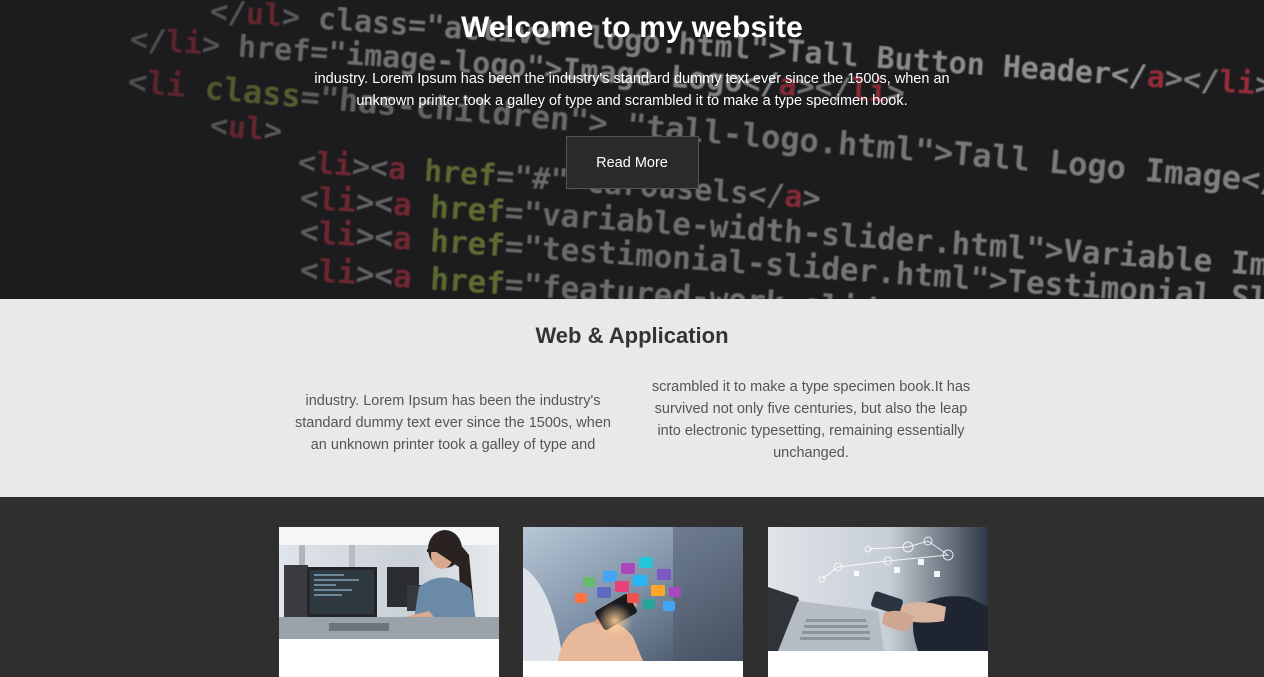 The width and height of the screenshot is (1264, 677). What do you see at coordinates (389, 583) in the screenshot?
I see `woman-at-computer-image` at bounding box center [389, 583].